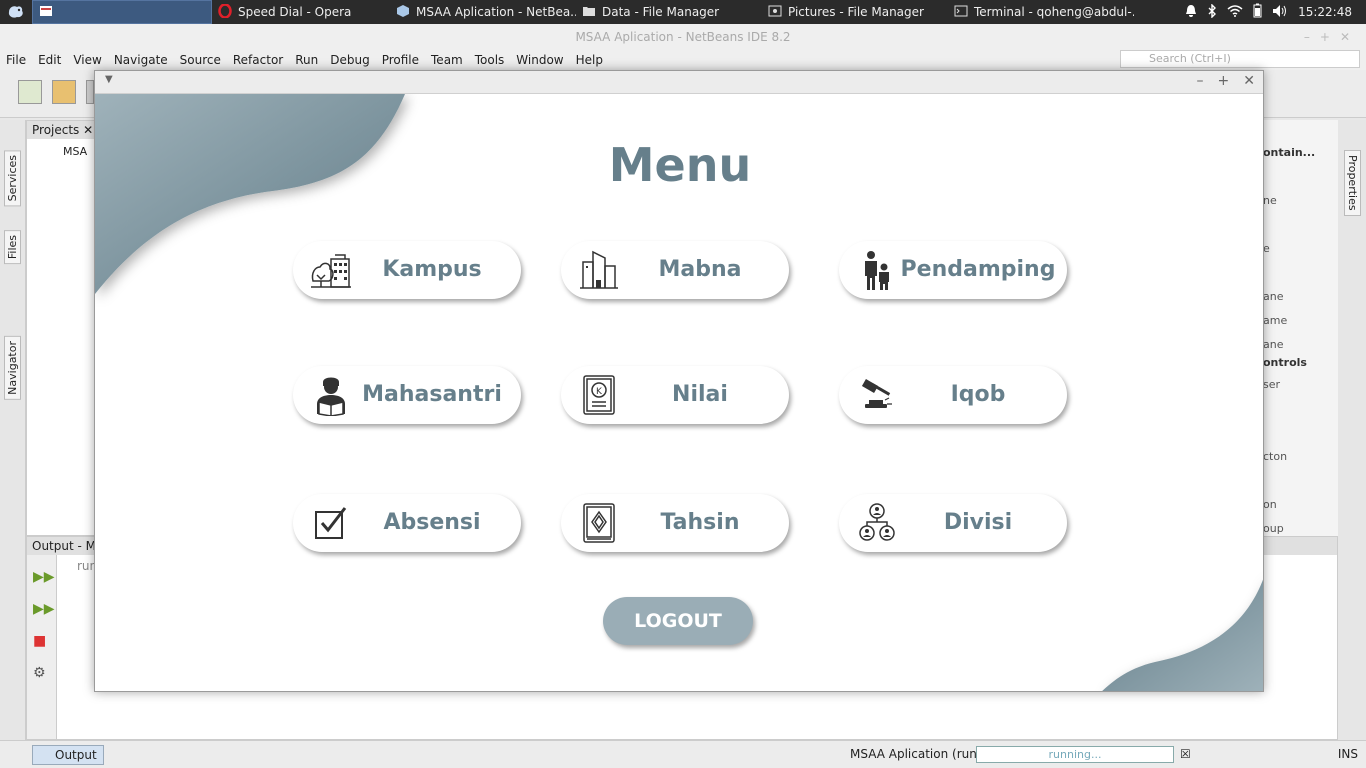 The height and width of the screenshot is (768, 1366). What do you see at coordinates (1185, 754) in the screenshot?
I see `cancel-run-icon: ☒` at bounding box center [1185, 754].